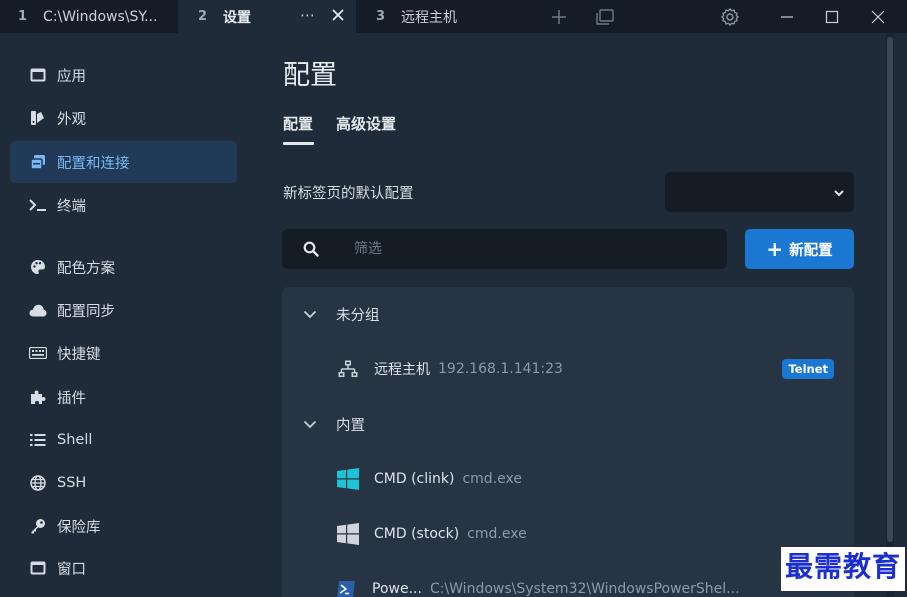 This screenshot has height=597, width=907. I want to click on sidebar-item-label: Shell, so click(75, 440).